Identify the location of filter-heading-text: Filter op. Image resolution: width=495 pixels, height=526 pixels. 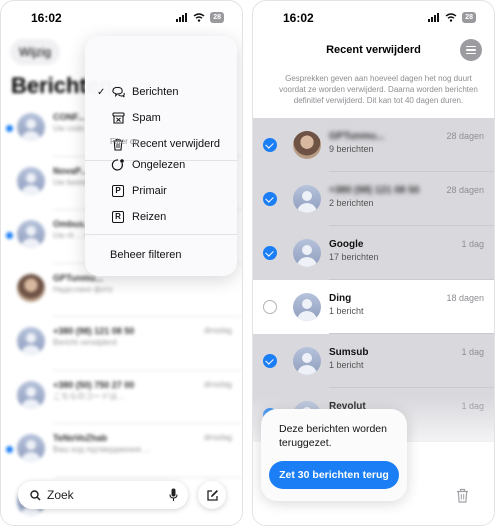
(124, 141).